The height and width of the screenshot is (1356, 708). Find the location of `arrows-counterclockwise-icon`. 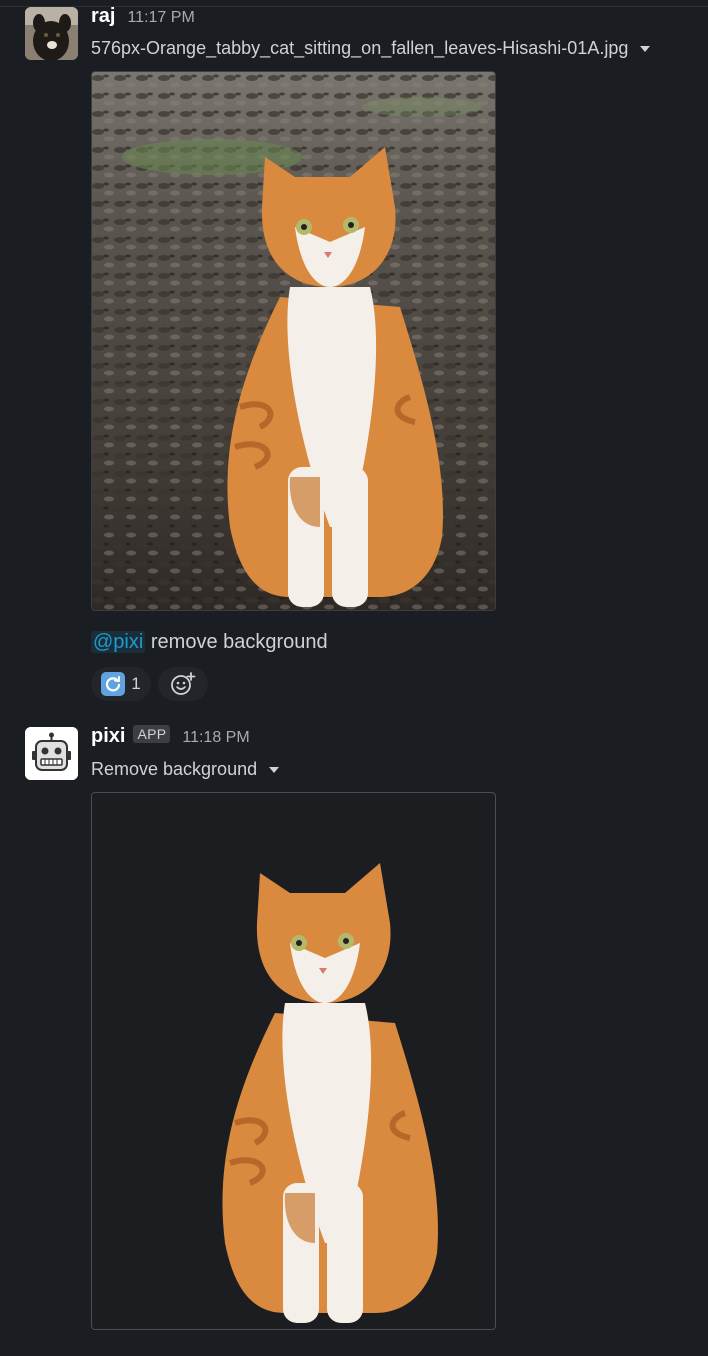

arrows-counterclockwise-icon is located at coordinates (113, 684).